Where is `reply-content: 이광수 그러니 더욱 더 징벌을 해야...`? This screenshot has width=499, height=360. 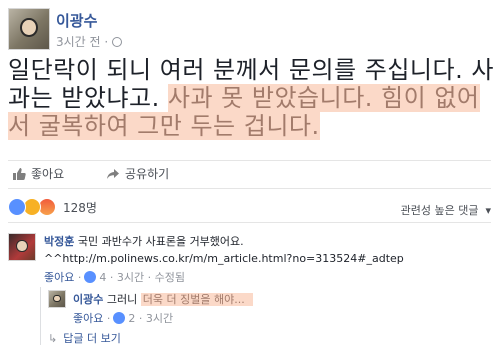 reply-content: 이광수 그러니 더욱 더 징벌을 해야... is located at coordinates (283, 300).